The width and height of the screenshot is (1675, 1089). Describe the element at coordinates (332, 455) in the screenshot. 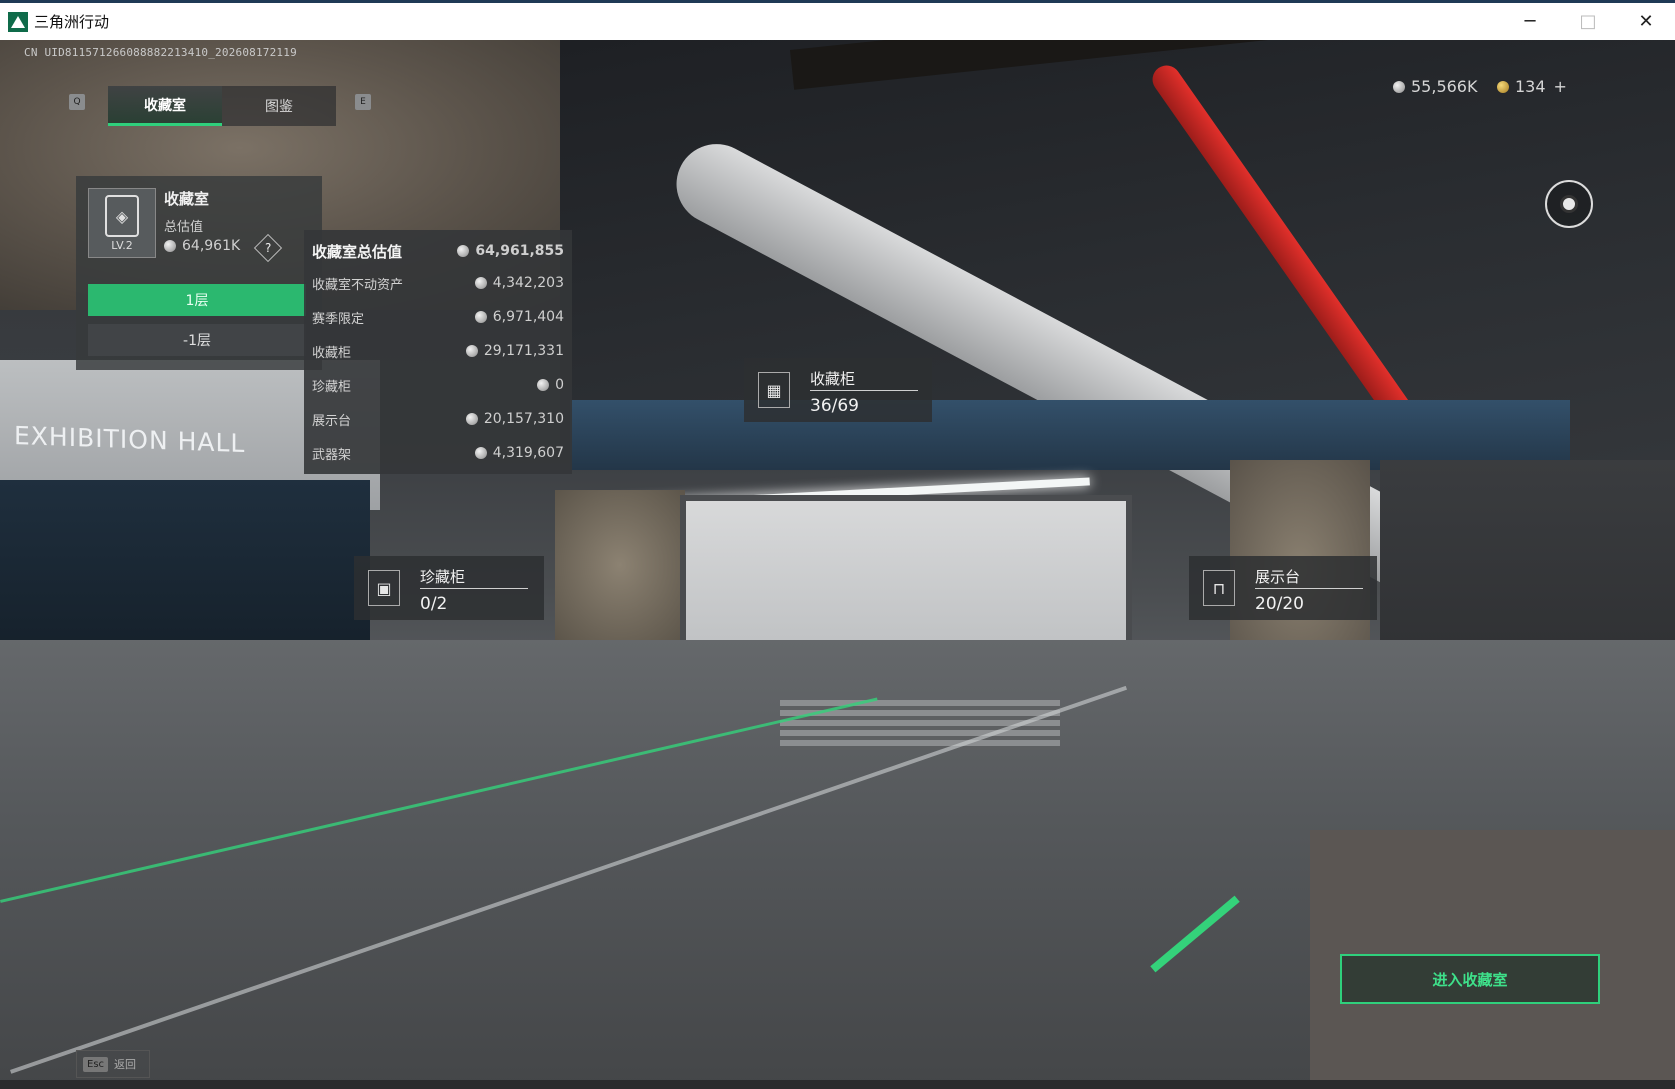

I see `breakdown-label: 武器架` at that location.